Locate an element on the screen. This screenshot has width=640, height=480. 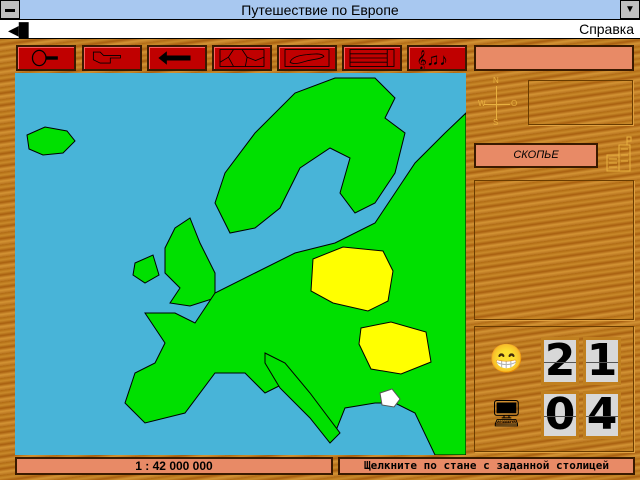
overview-box is located at coordinates (580, 102).